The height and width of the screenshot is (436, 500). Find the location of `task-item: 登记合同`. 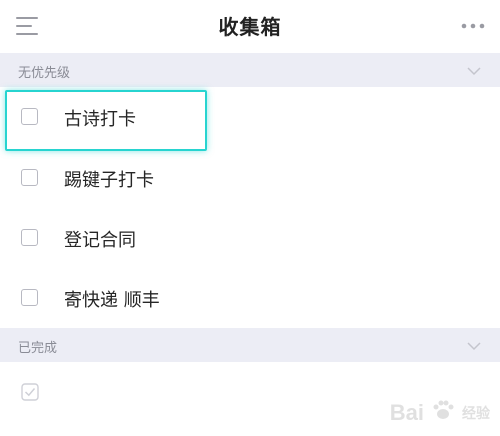

task-item: 登记合同 is located at coordinates (250, 237).